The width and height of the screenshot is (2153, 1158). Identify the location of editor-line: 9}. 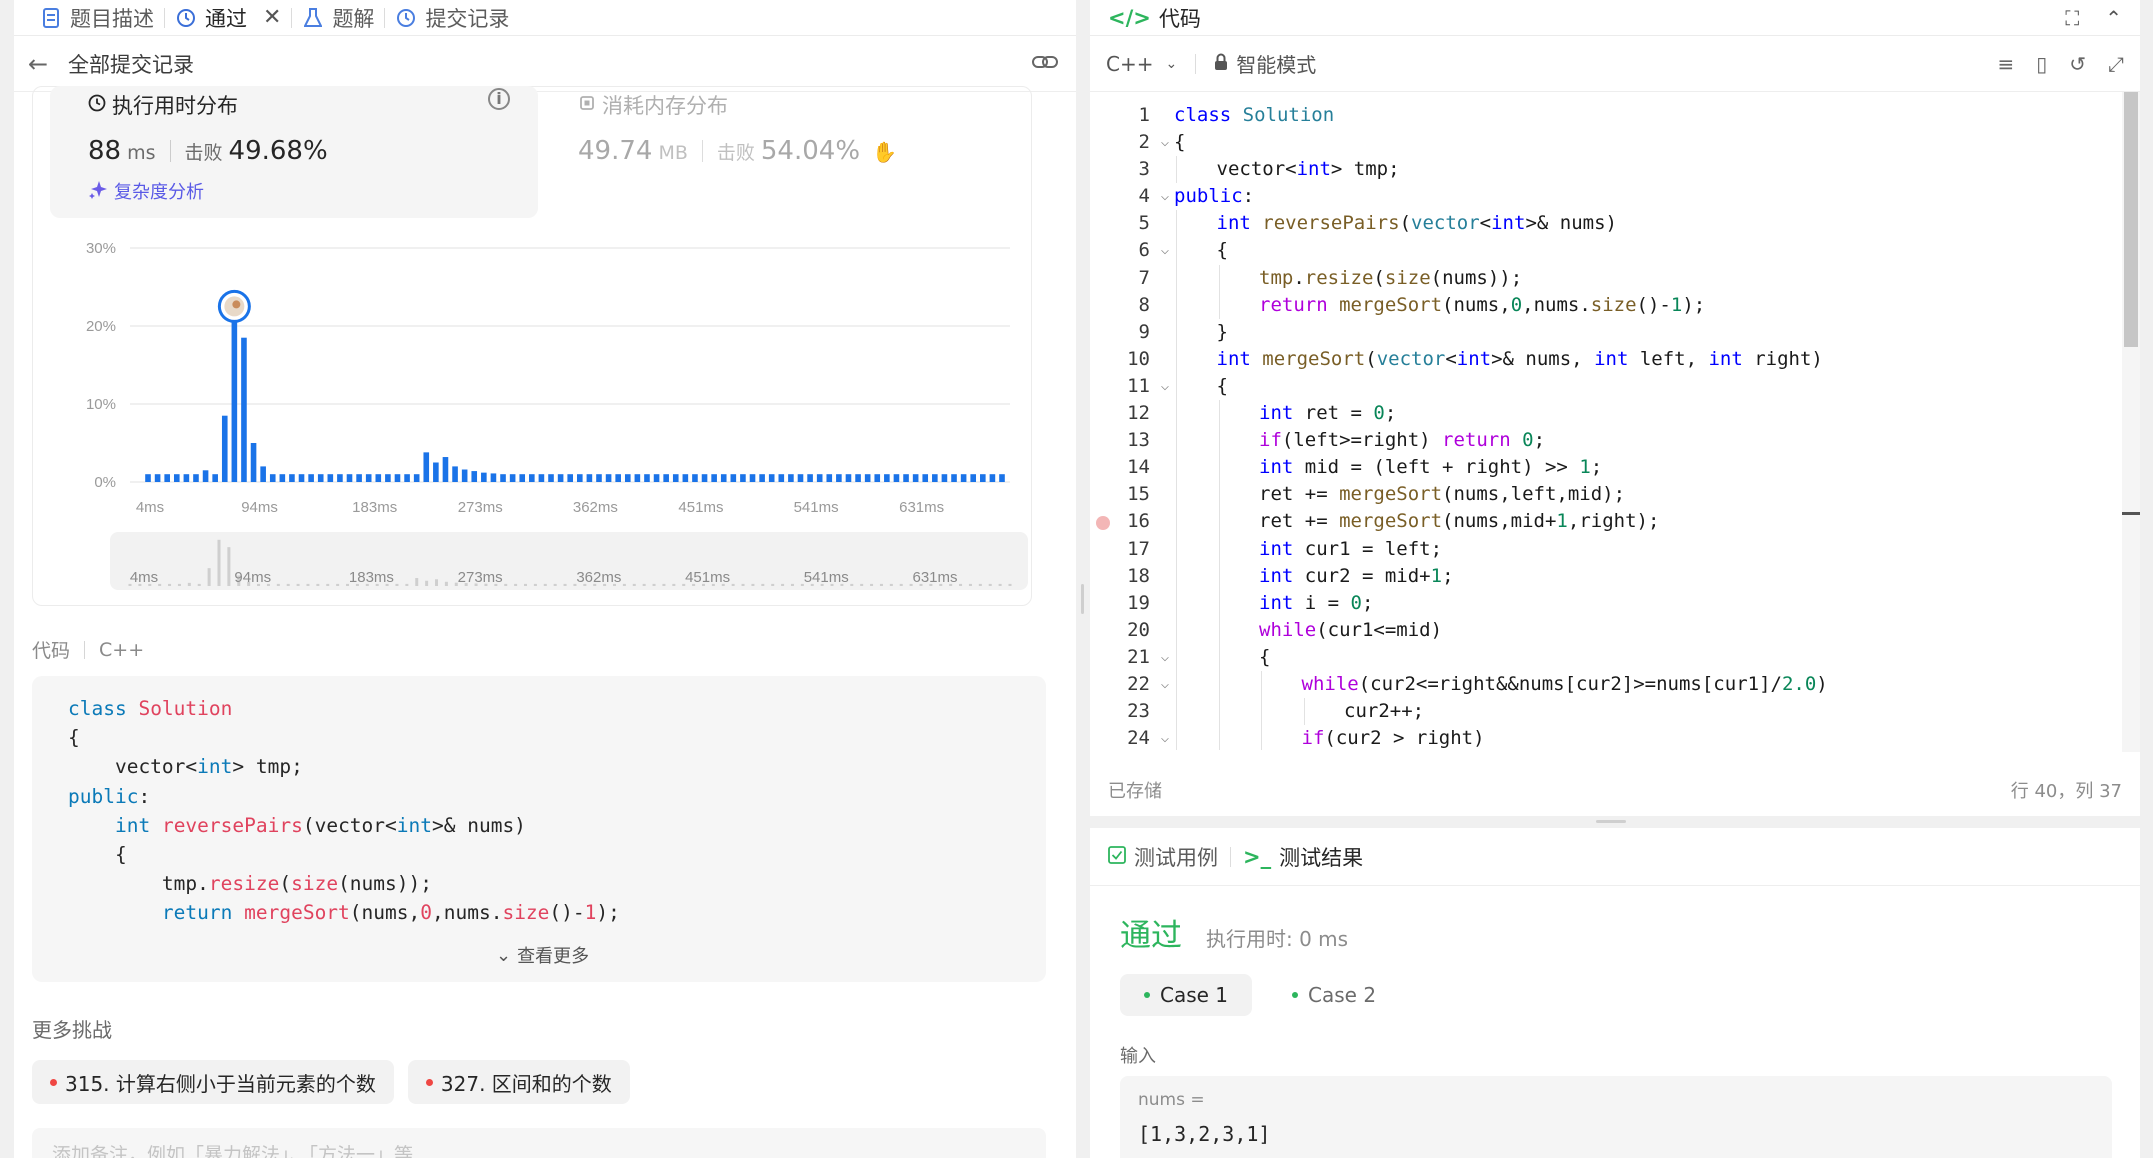
(1606, 332).